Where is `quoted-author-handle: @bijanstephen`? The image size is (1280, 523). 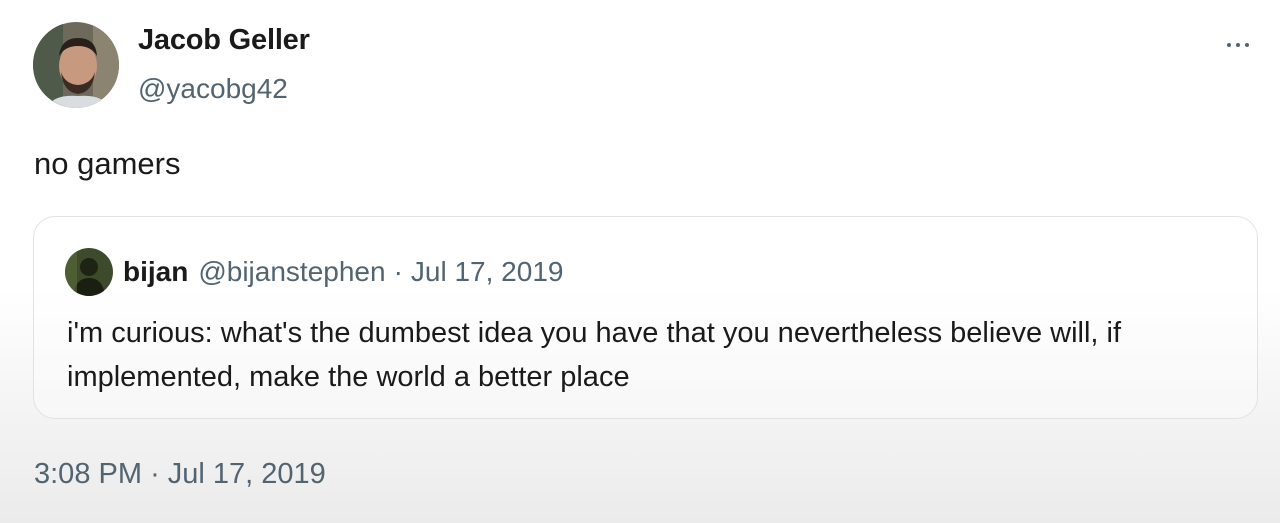 quoted-author-handle: @bijanstephen is located at coordinates (292, 271).